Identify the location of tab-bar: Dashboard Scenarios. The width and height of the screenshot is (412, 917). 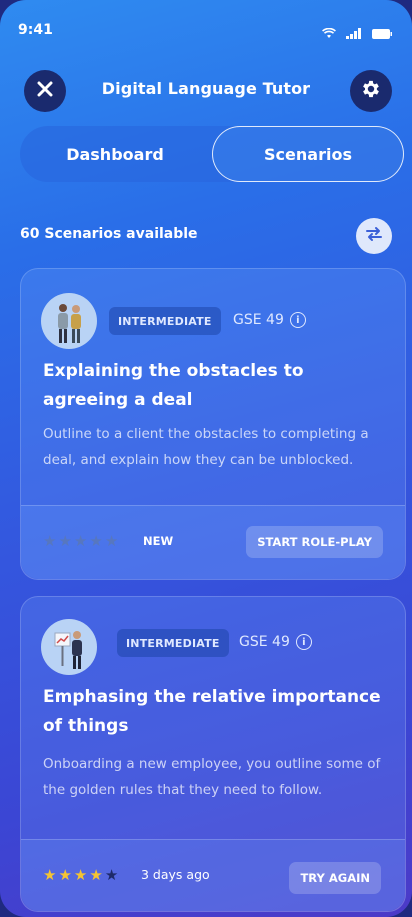
(212, 154).